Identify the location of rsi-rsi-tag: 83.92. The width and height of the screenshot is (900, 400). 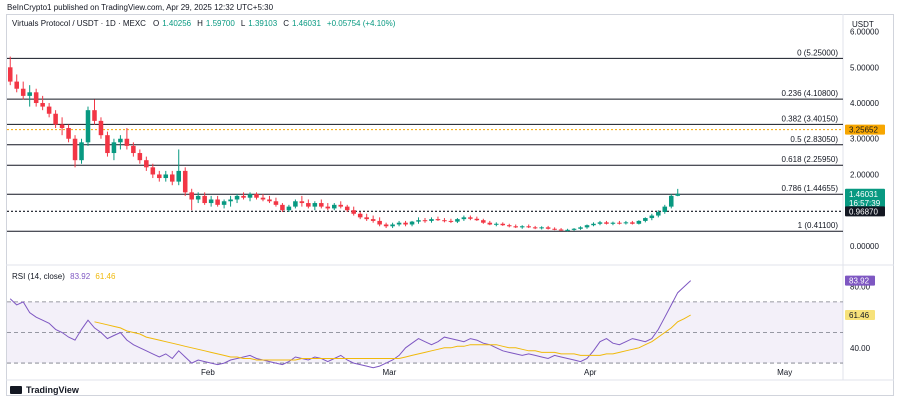
(860, 280).